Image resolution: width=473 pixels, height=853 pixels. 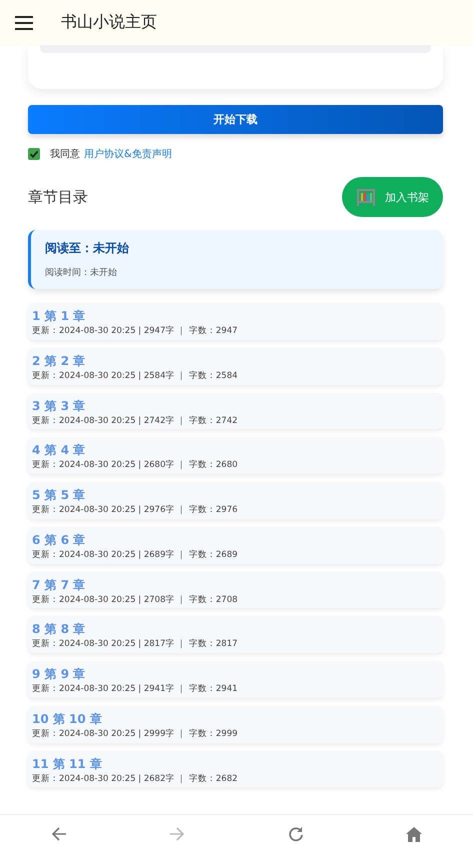 What do you see at coordinates (235, 455) in the screenshot?
I see `chapter-item: 4 第 4 章 更新：2024-08-30 20:25 | 2680字 ｜ 字数：2680` at bounding box center [235, 455].